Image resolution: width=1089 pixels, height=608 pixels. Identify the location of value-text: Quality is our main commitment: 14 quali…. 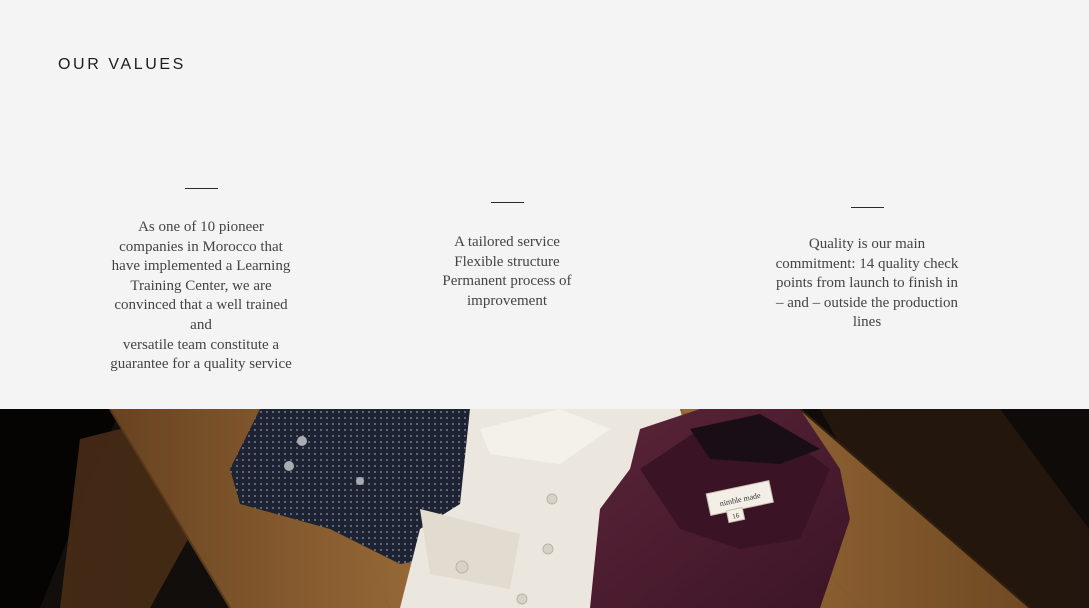
(867, 283).